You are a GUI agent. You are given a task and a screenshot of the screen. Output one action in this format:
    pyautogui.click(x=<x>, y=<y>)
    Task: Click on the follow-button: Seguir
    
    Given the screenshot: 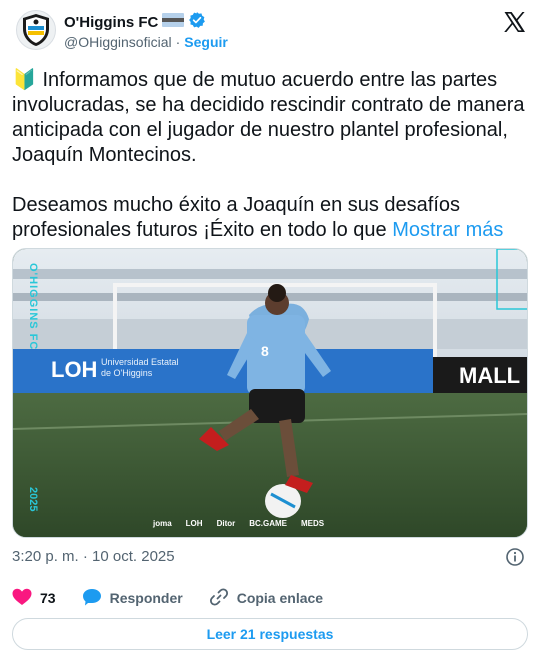 What is the action you would take?
    pyautogui.click(x=206, y=42)
    